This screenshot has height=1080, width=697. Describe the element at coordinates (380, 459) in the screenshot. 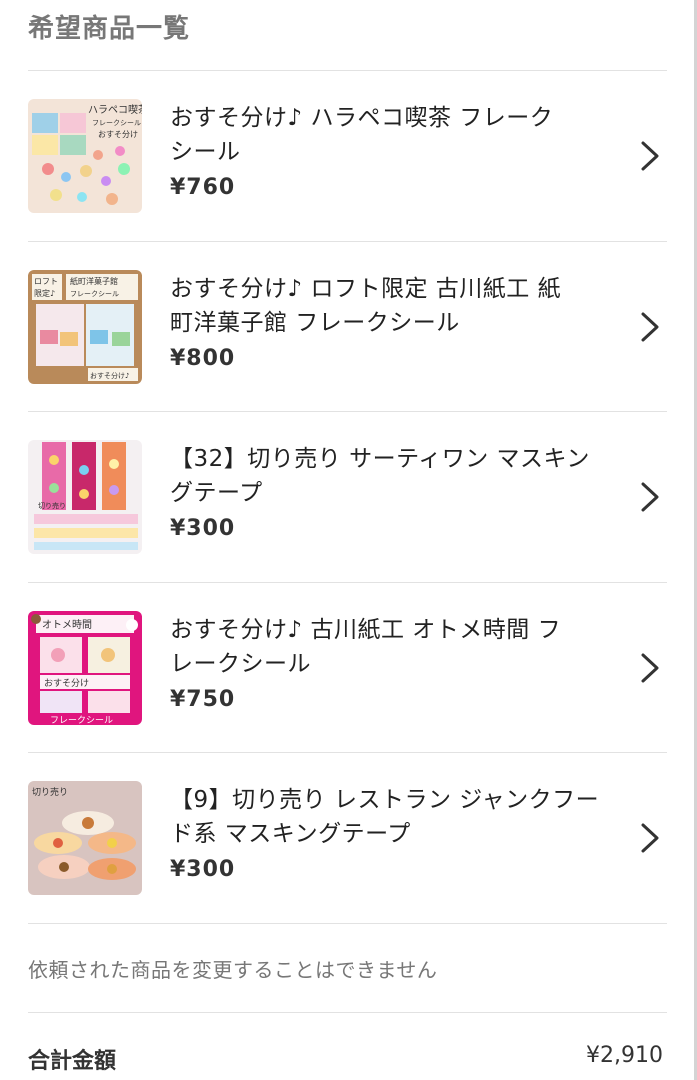

I see `item-name-line: 【32】切り売り サーティワン マスキン` at that location.